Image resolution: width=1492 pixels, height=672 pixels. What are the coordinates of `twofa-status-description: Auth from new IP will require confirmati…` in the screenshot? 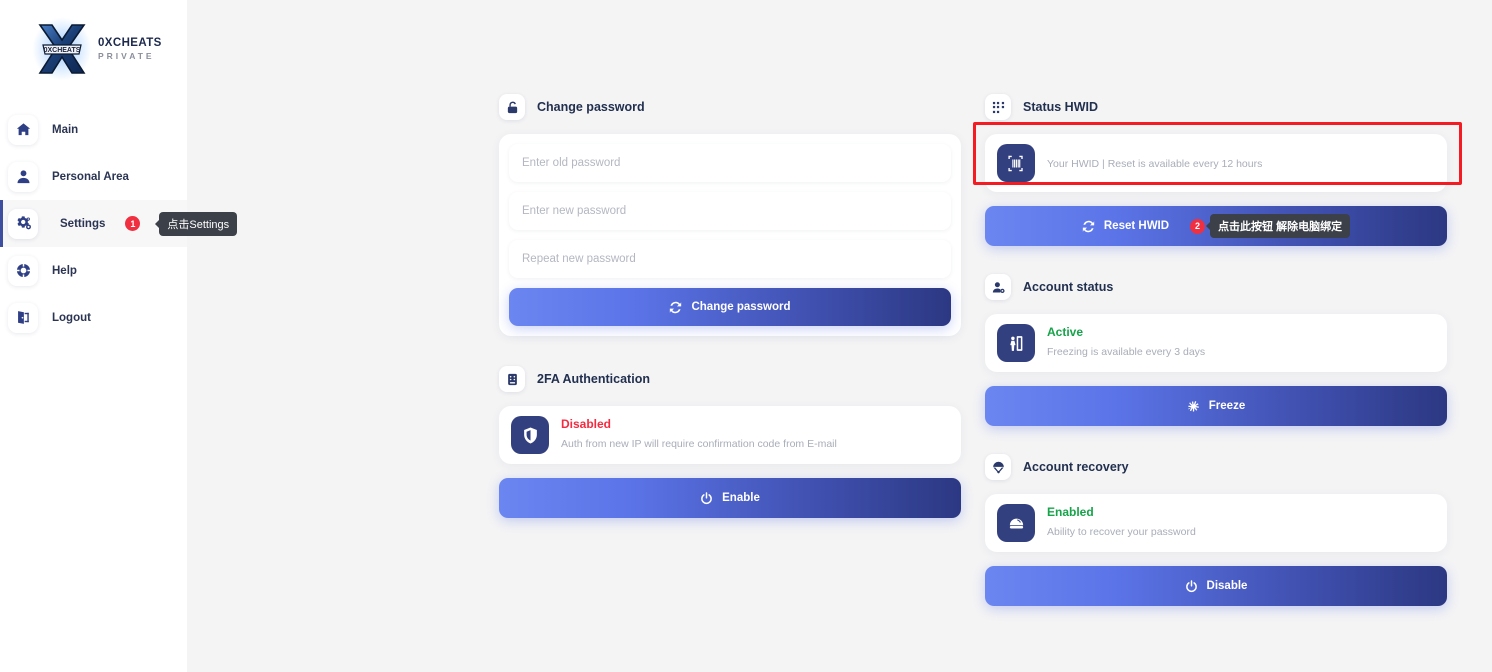 It's located at (699, 444).